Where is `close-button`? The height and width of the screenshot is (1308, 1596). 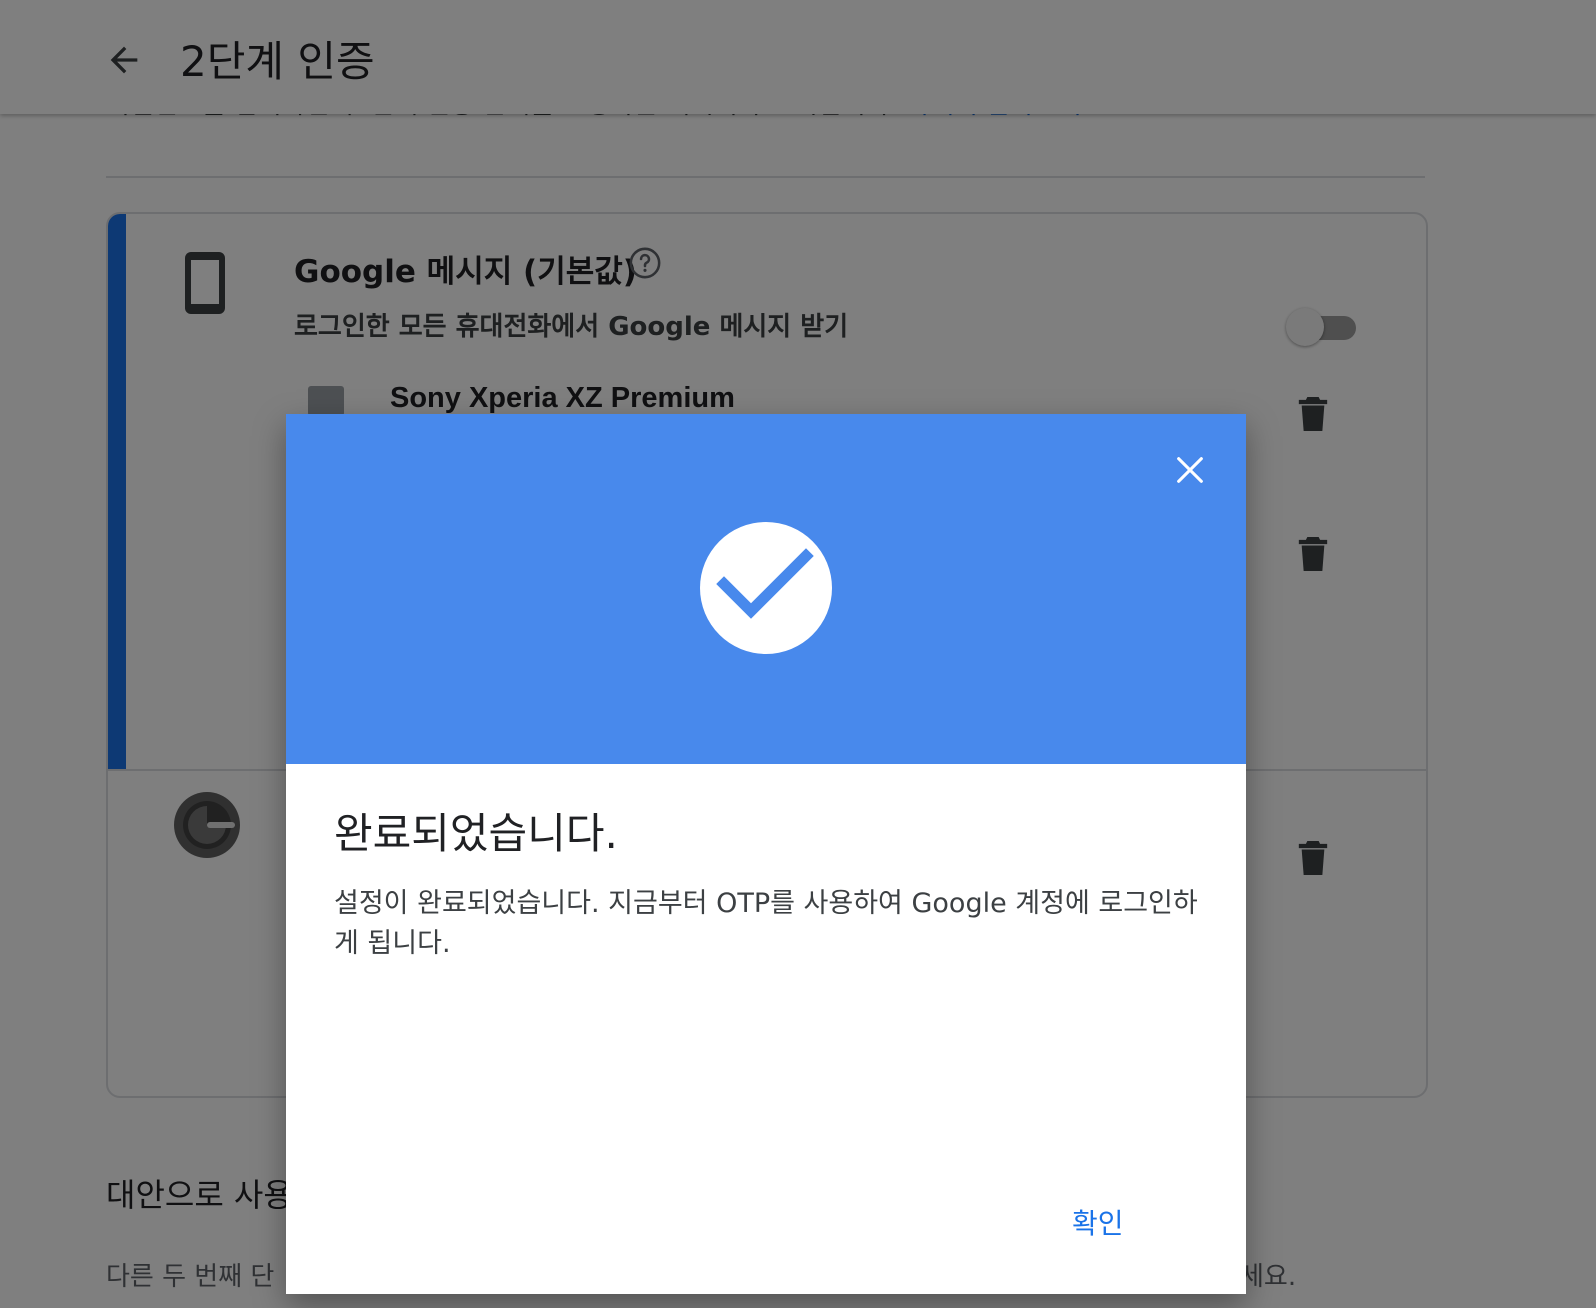 close-button is located at coordinates (1190, 470).